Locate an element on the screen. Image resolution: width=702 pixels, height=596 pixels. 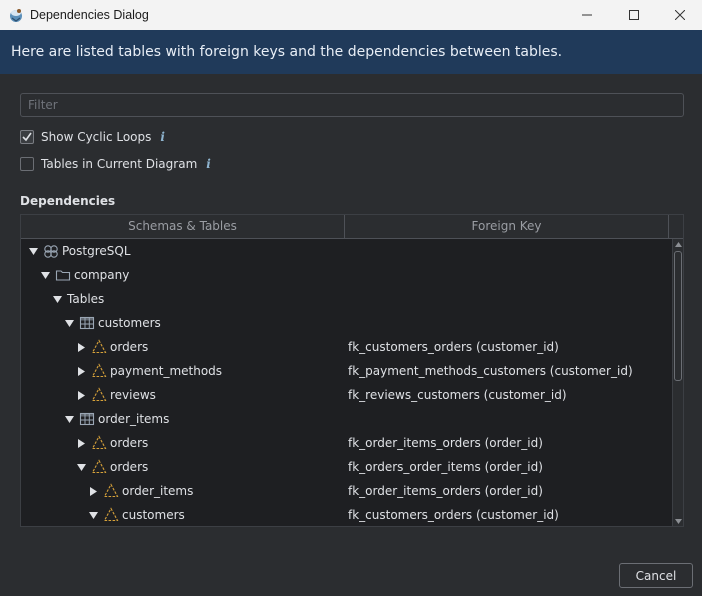
tree-node-label: Tables is located at coordinates (86, 299).